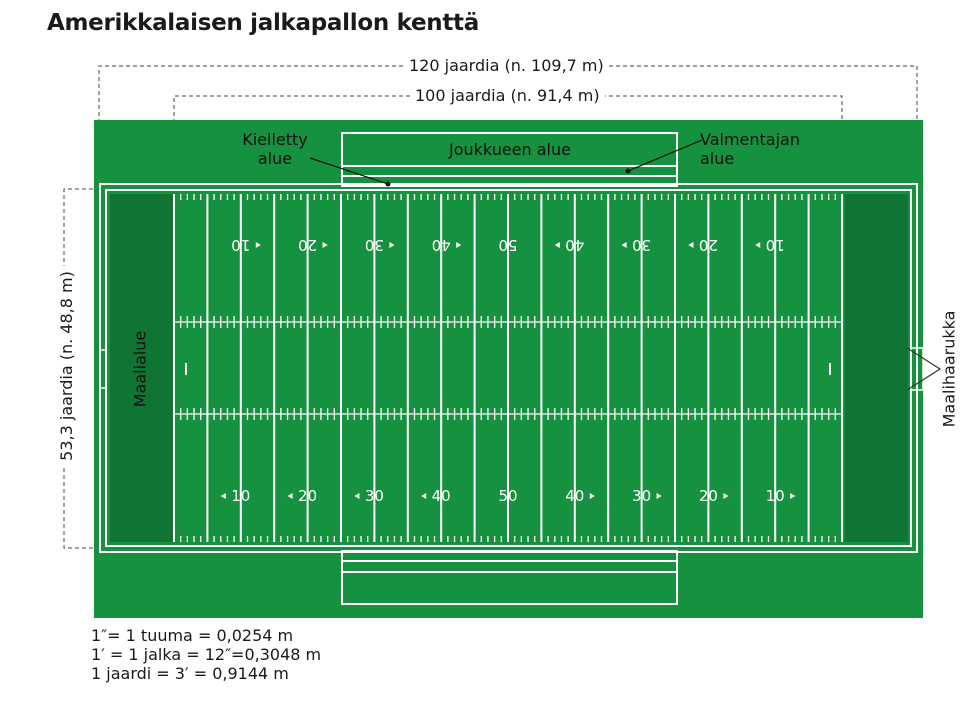 The width and height of the screenshot is (960, 708). Describe the element at coordinates (192, 635) in the screenshot. I see `unit-note: 1″= 1 tuuma = 0,0254 m` at that location.